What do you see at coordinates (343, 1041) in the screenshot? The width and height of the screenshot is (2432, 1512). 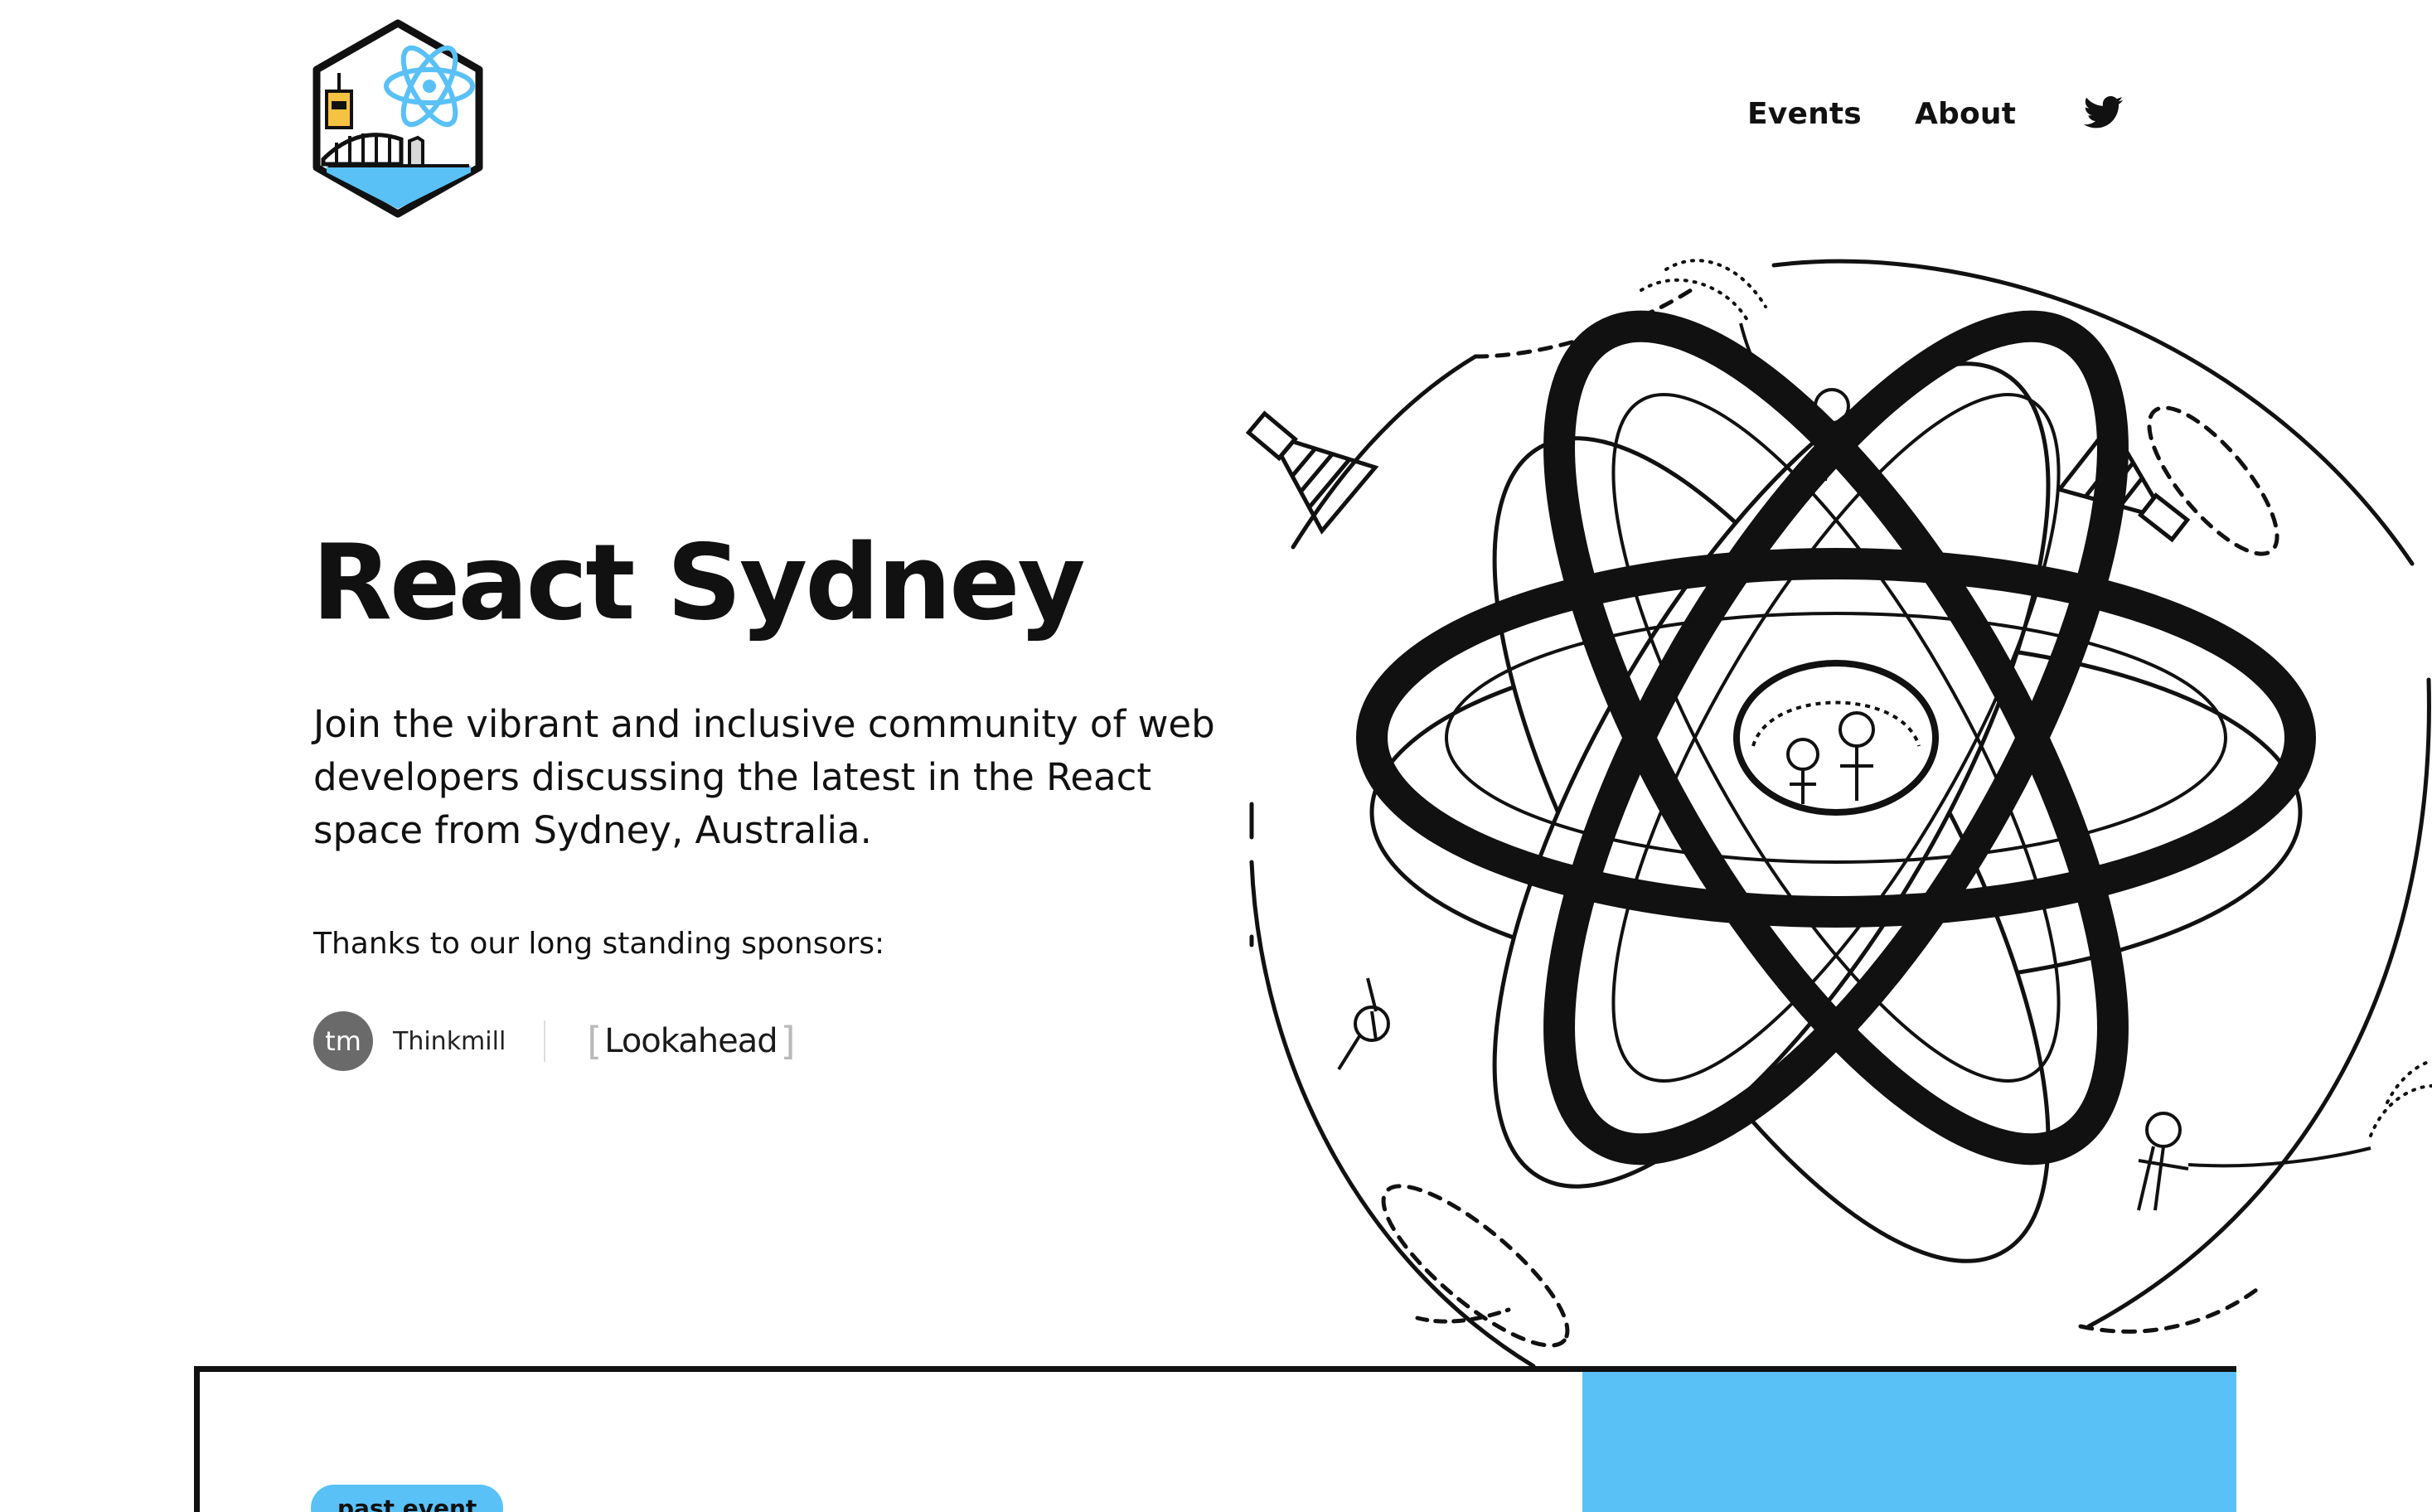 I see `thinkmill-logo-icon: tm` at bounding box center [343, 1041].